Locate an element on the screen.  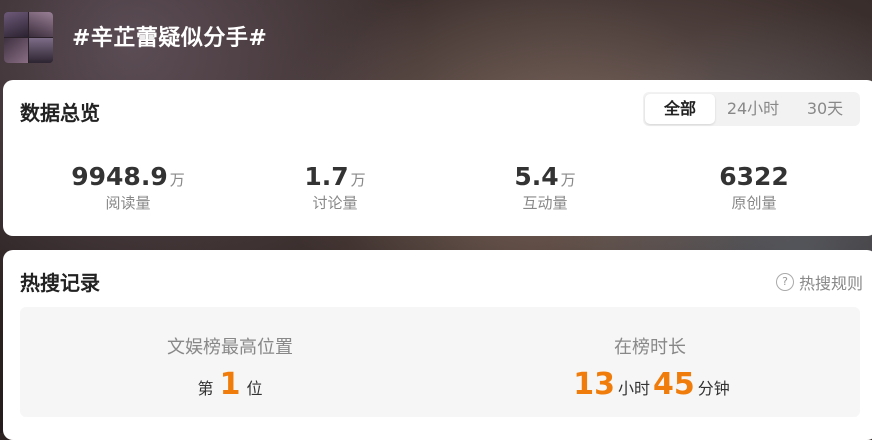
stat-interactions: 5.4 万 互动量 is located at coordinates (545, 187).